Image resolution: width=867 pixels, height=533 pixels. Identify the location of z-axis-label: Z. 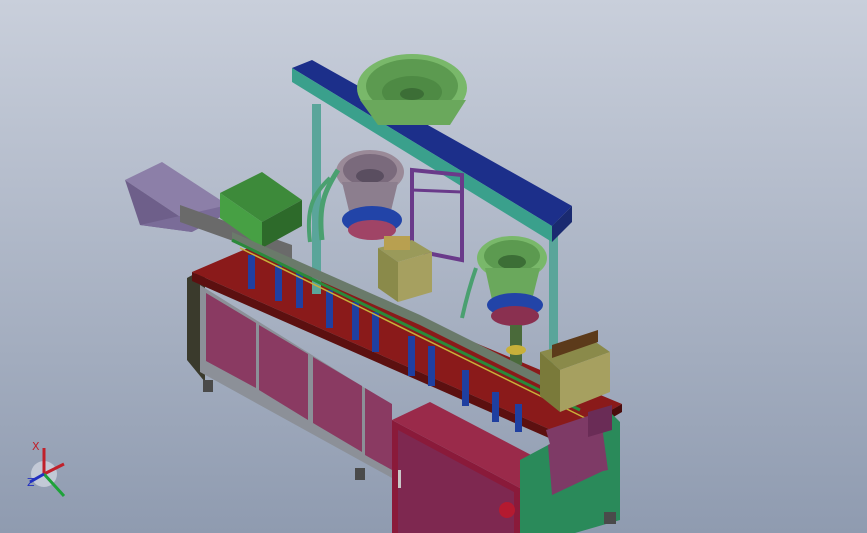
(31, 482).